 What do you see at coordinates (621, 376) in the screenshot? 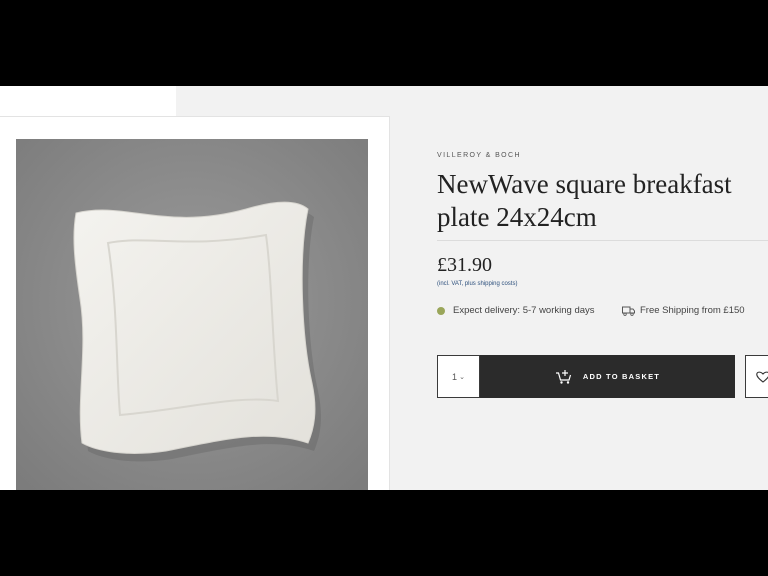
I see `add-to-basket-label: ADD TO BASKET` at bounding box center [621, 376].